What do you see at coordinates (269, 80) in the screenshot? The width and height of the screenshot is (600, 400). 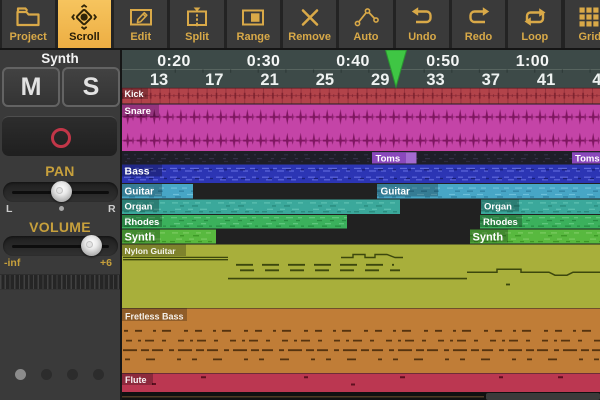 I see `svg-text: 21` at bounding box center [269, 80].